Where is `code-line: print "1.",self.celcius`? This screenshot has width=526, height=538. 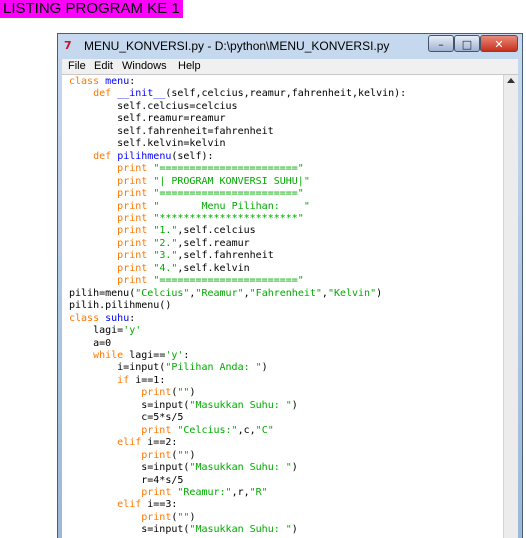 code-line: print "1.",self.celcius is located at coordinates (162, 230).